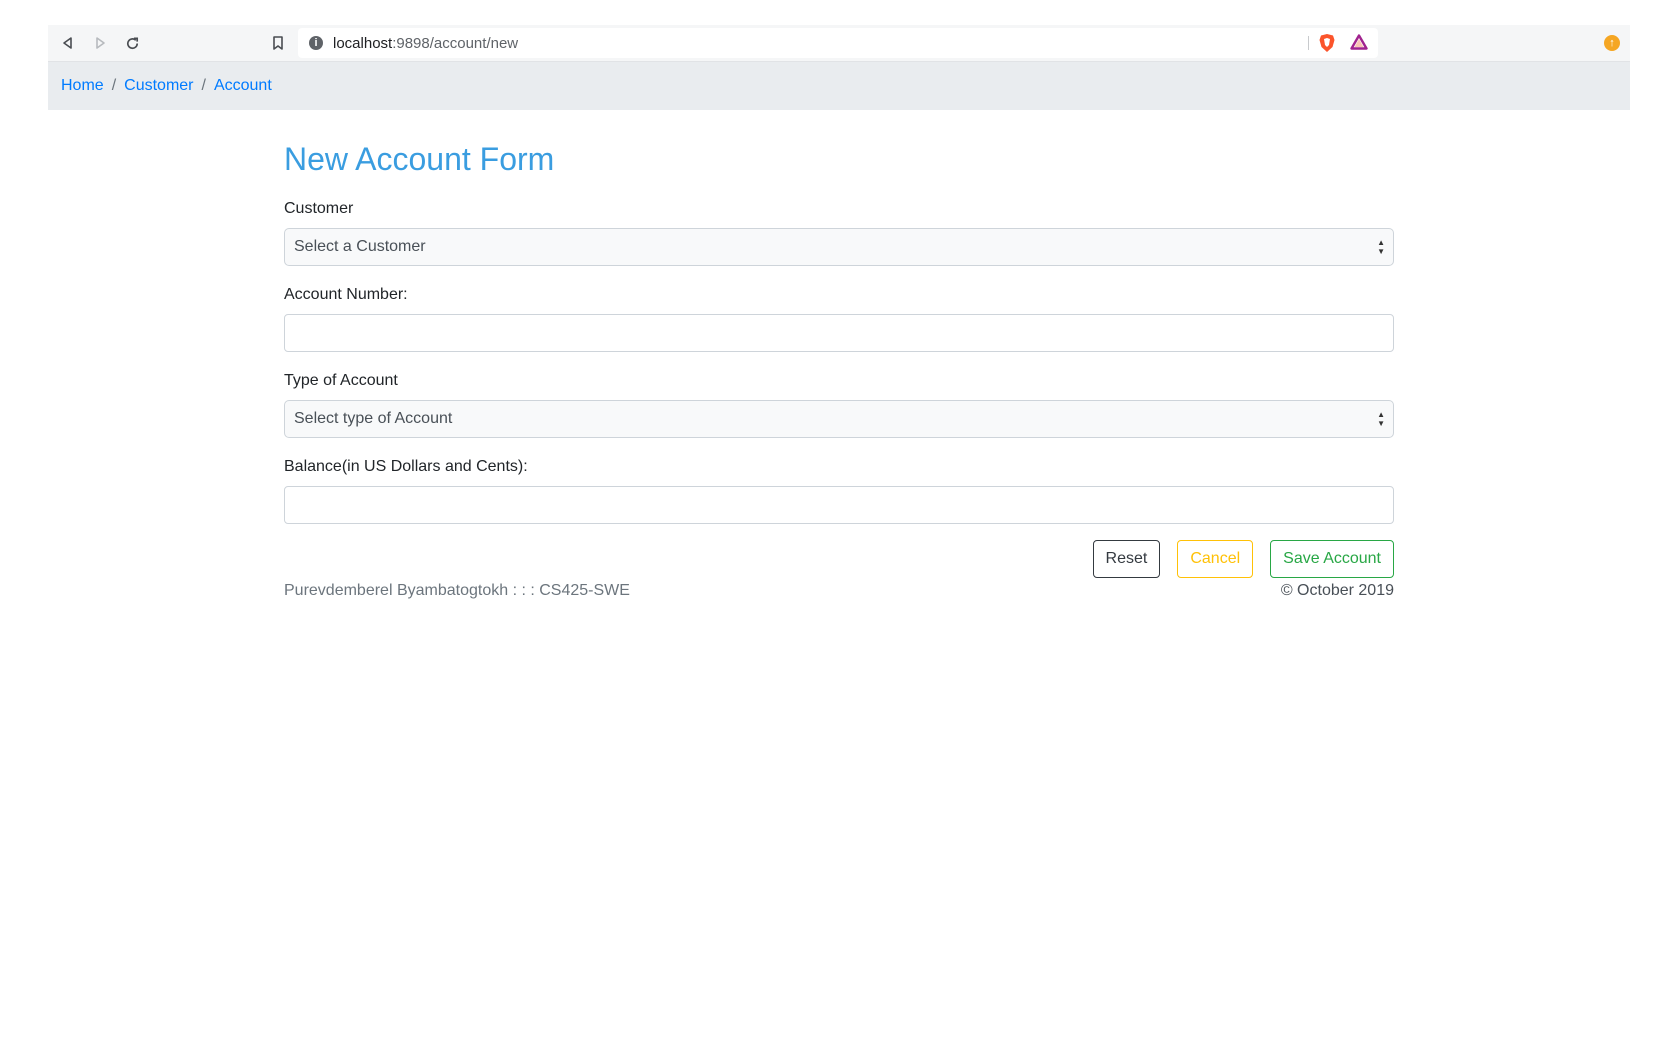  I want to click on breadcrumb-account-link: Account, so click(243, 86).